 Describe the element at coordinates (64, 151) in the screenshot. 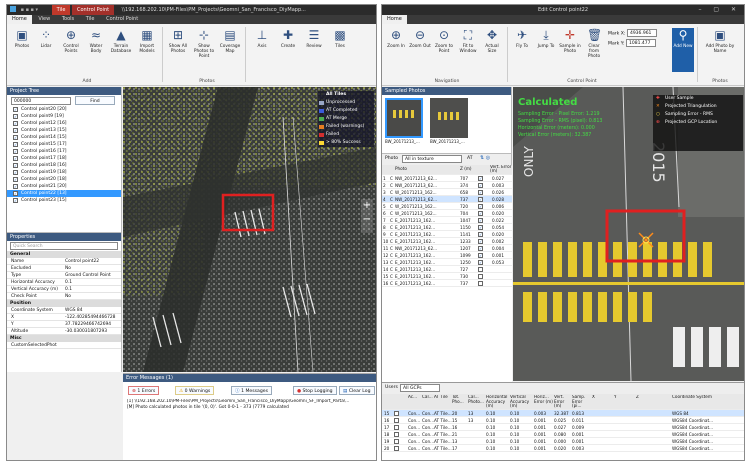

I see `tree-item-control-point: ✓ Control point16 [17]` at that location.